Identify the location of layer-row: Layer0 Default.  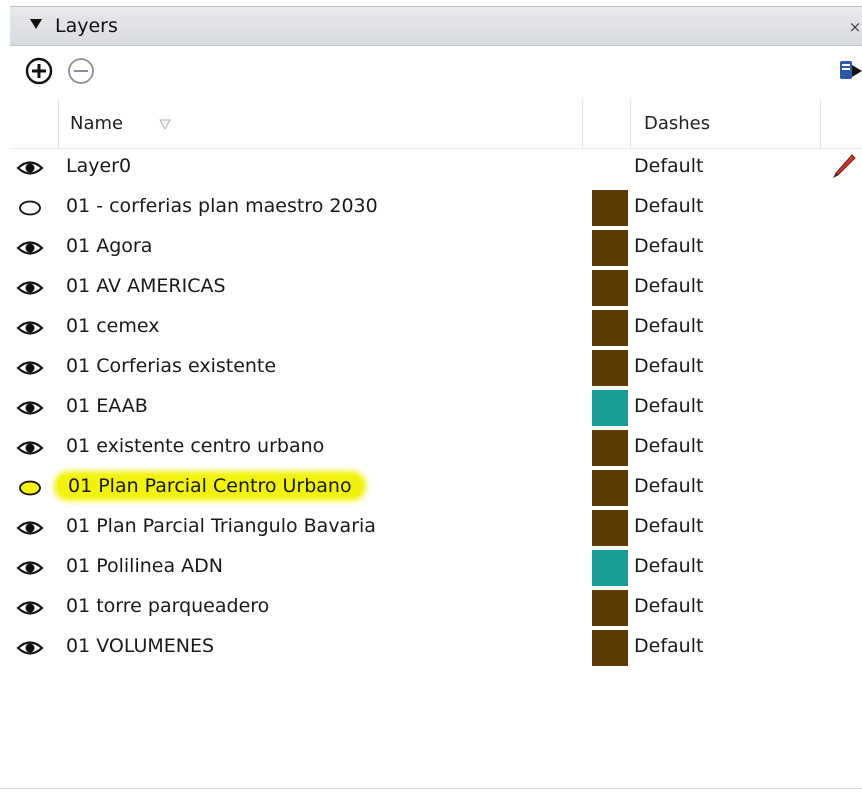
(436, 168).